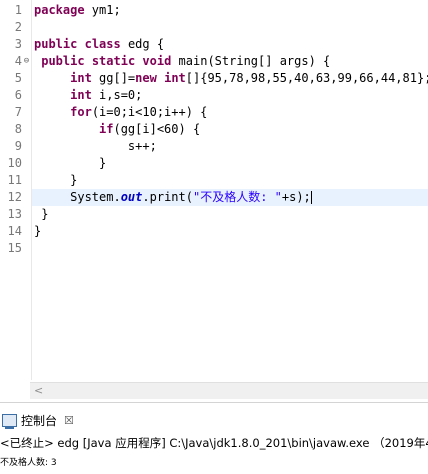 This screenshot has height=474, width=428. What do you see at coordinates (18, 27) in the screenshot?
I see `line-number: 2` at bounding box center [18, 27].